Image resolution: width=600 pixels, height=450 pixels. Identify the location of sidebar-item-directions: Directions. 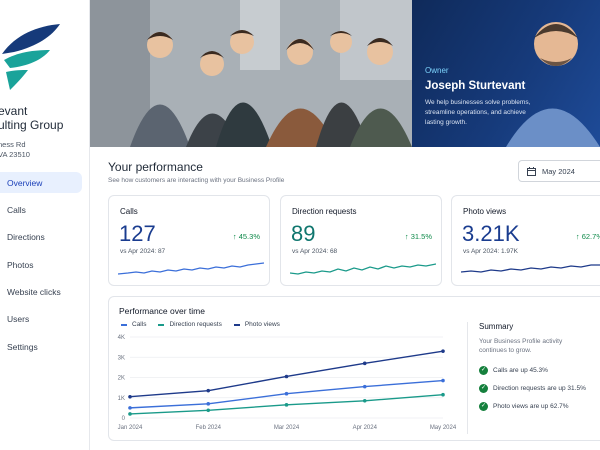
(44, 237).